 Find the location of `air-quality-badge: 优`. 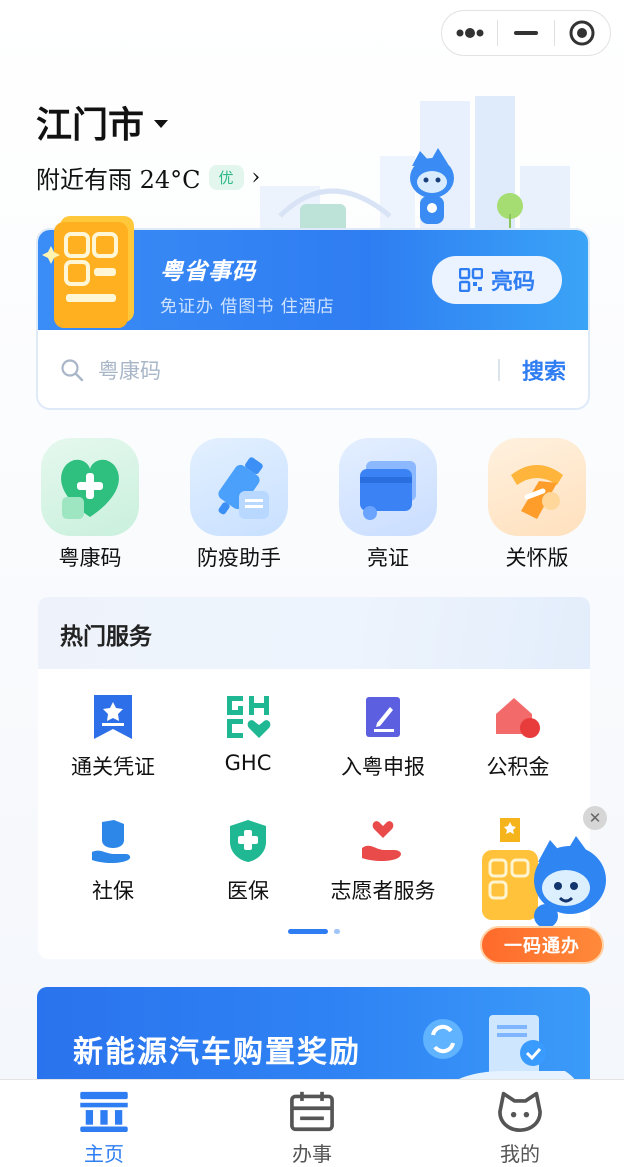

air-quality-badge: 优 is located at coordinates (226, 177).